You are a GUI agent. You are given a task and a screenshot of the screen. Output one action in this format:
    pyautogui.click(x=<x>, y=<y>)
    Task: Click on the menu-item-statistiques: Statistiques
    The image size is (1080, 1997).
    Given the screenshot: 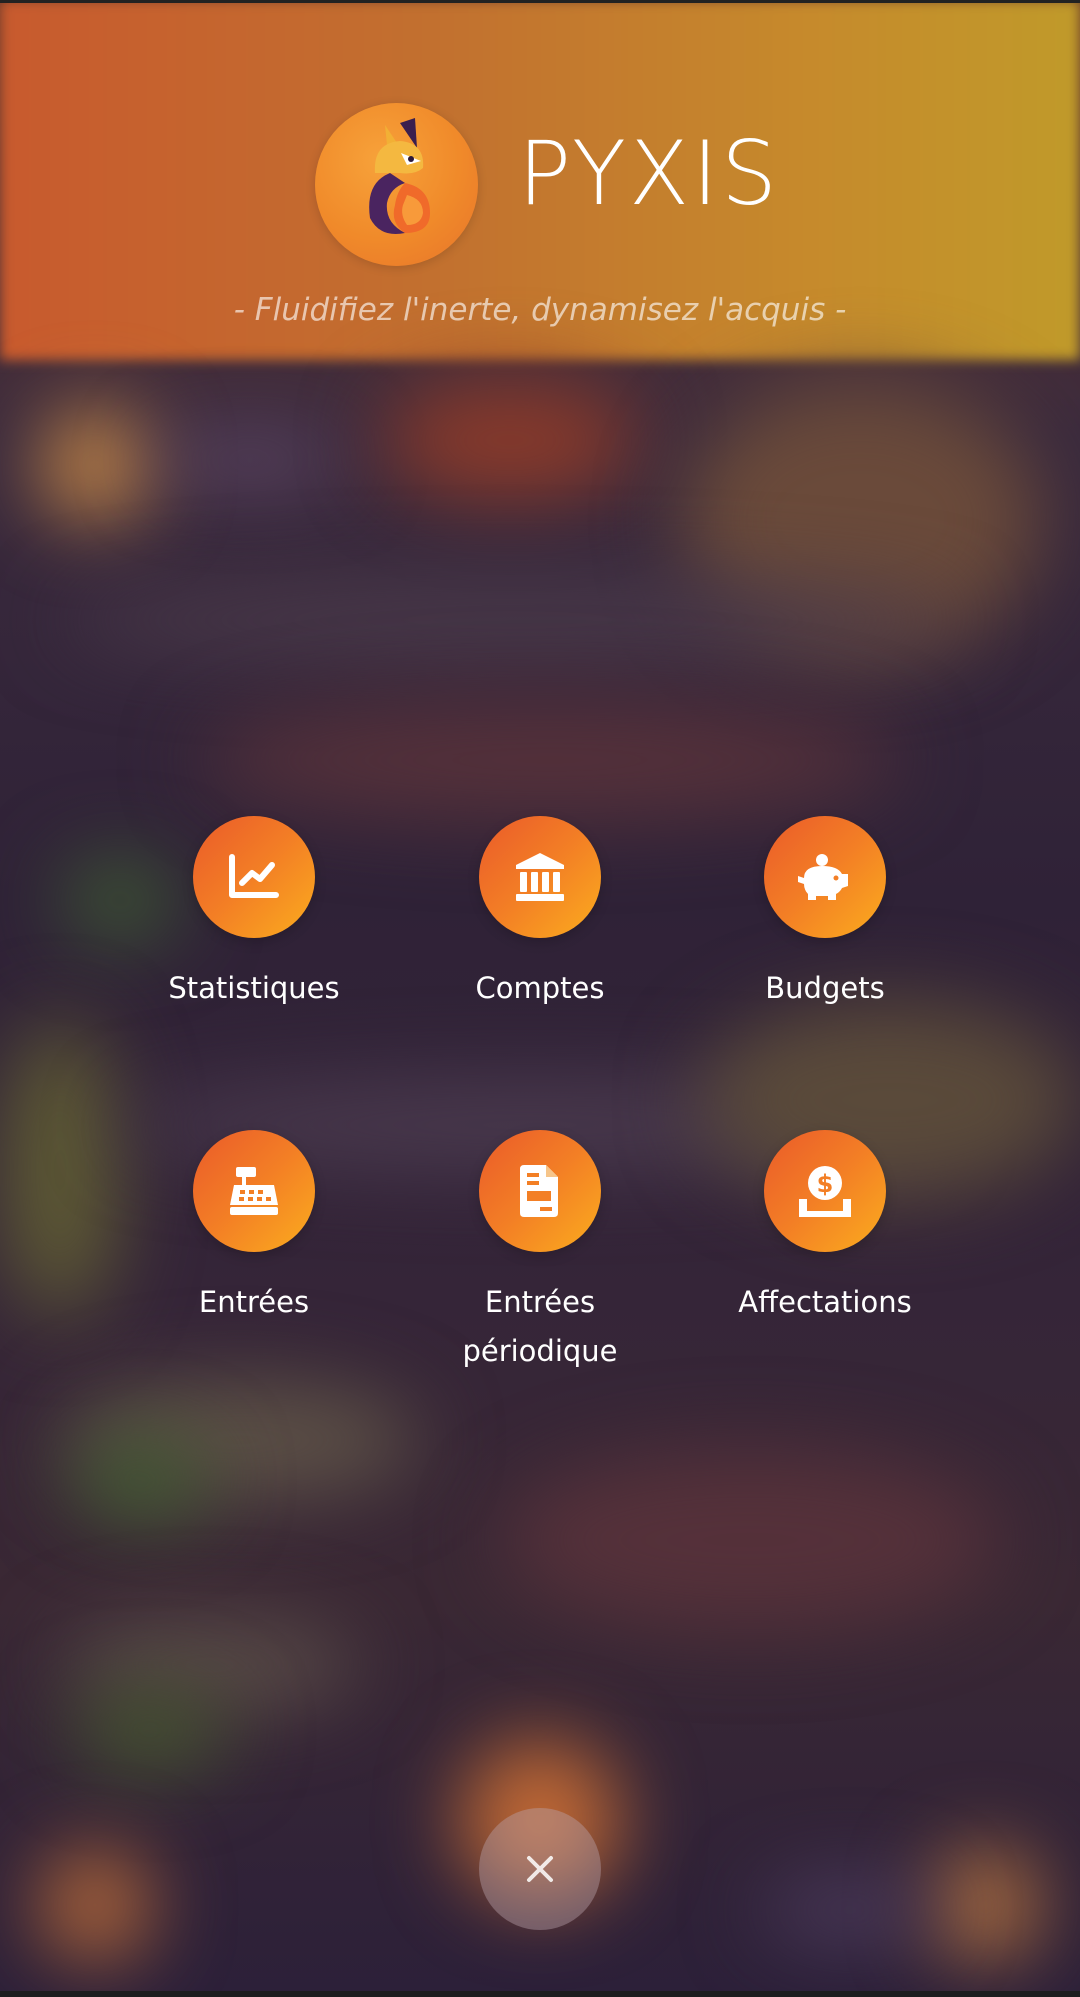 What is the action you would take?
    pyautogui.click(x=254, y=914)
    